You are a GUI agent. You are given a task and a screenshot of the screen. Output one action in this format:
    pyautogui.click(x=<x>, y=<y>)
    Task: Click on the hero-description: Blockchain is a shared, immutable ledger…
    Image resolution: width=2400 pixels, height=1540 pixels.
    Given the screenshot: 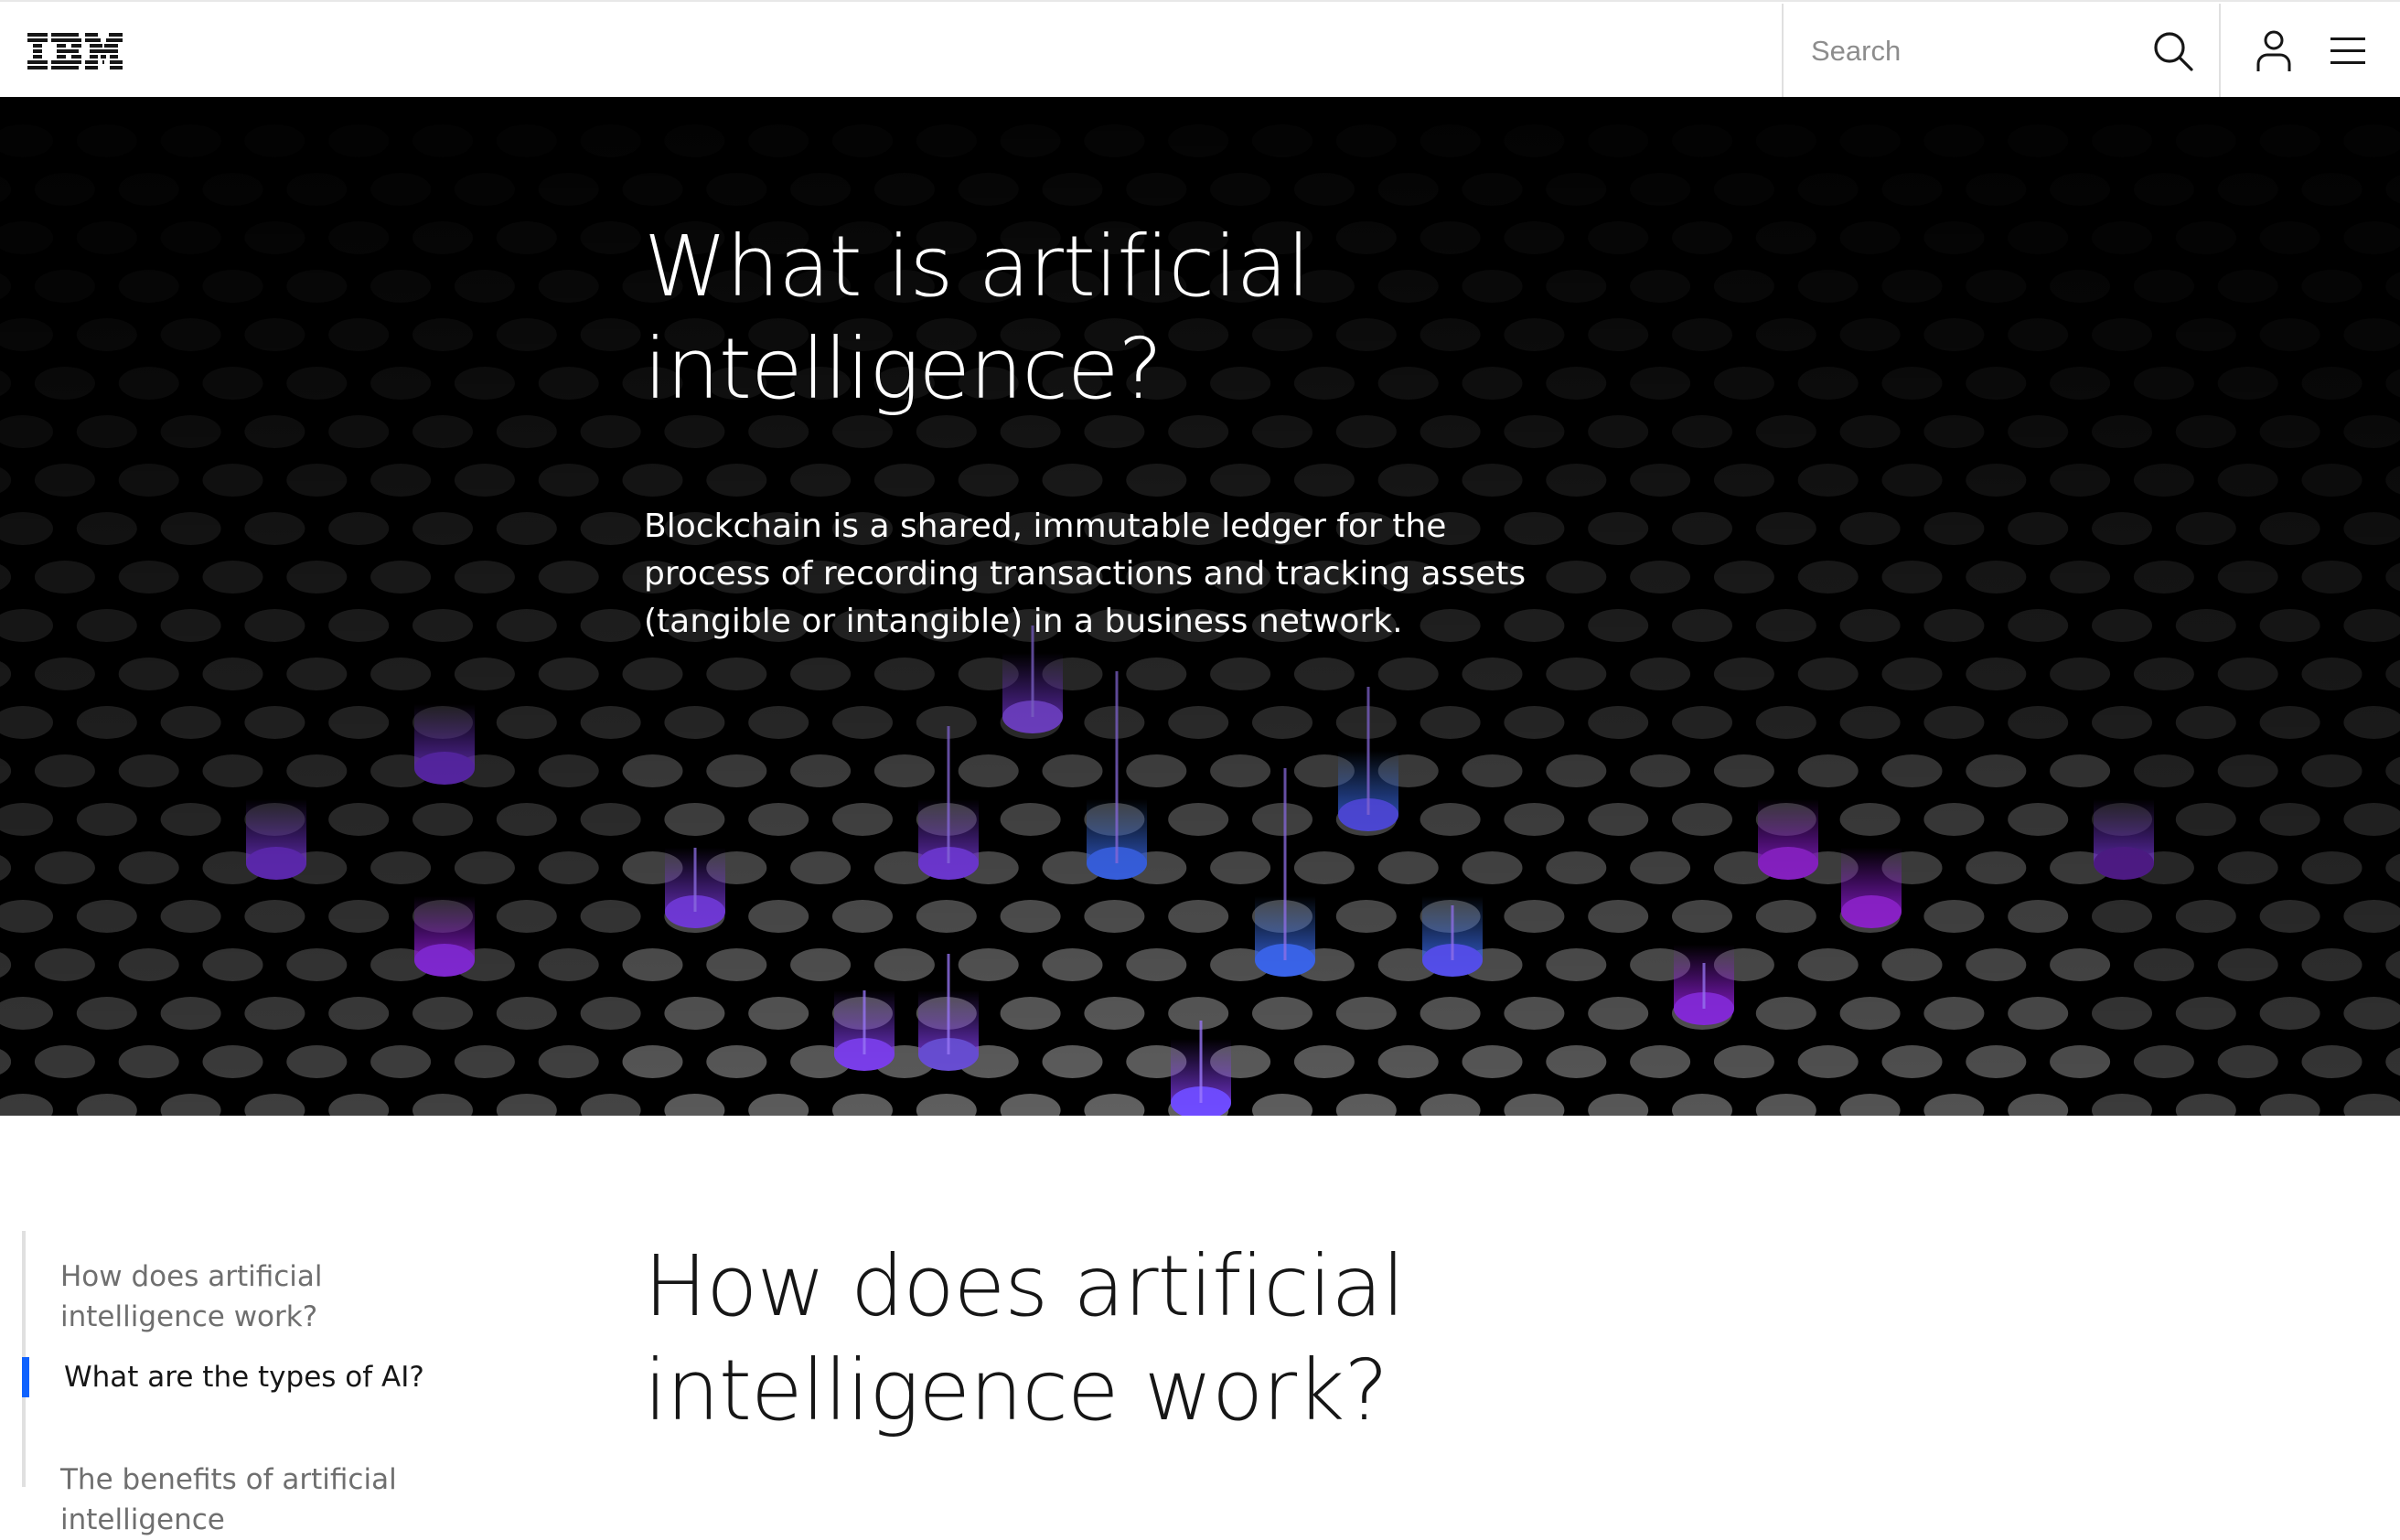 What is the action you would take?
    pyautogui.click(x=1085, y=574)
    